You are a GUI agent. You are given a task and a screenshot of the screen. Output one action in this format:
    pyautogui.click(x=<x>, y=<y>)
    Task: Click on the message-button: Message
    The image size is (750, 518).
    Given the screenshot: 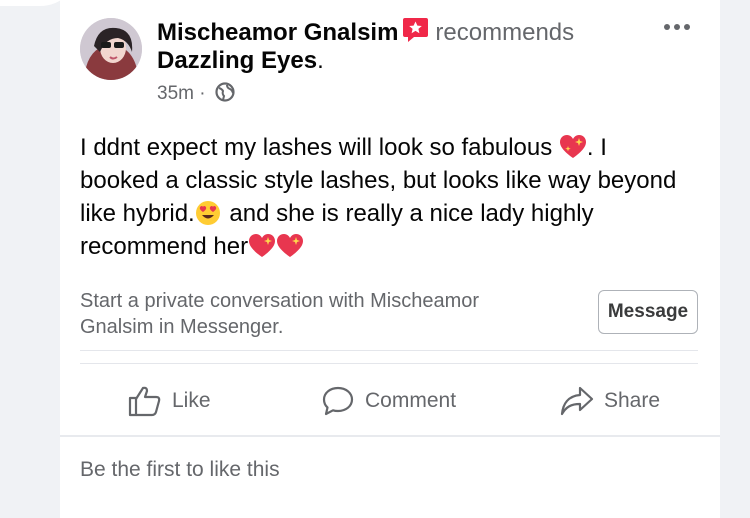 What is the action you would take?
    pyautogui.click(x=648, y=312)
    